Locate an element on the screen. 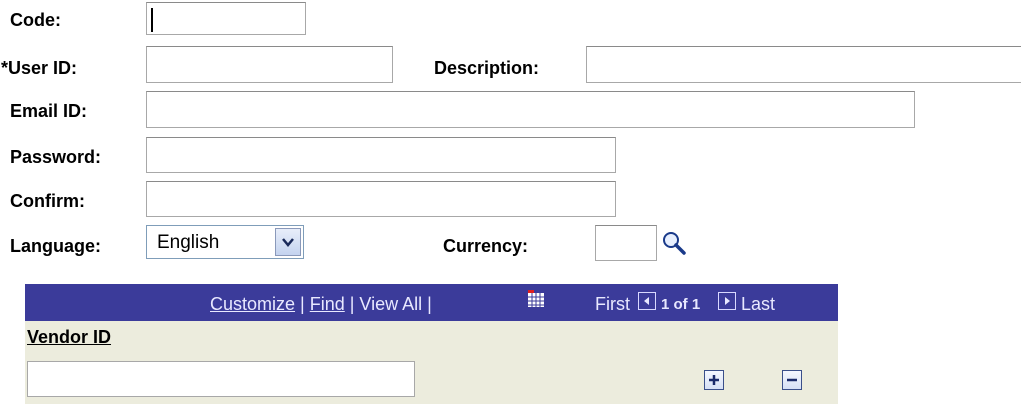  description-label: Description: is located at coordinates (487, 68).